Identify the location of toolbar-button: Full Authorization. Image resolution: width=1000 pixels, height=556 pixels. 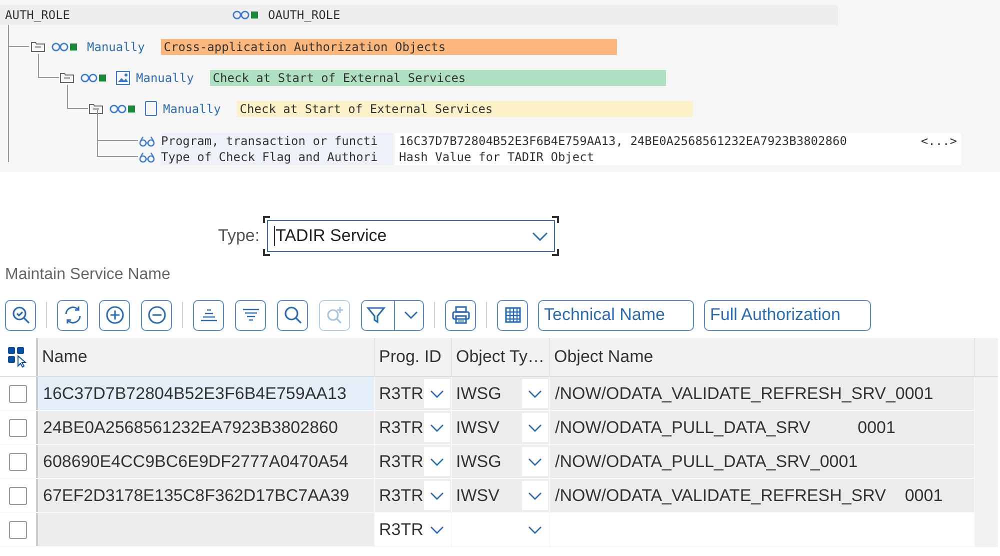
(787, 315).